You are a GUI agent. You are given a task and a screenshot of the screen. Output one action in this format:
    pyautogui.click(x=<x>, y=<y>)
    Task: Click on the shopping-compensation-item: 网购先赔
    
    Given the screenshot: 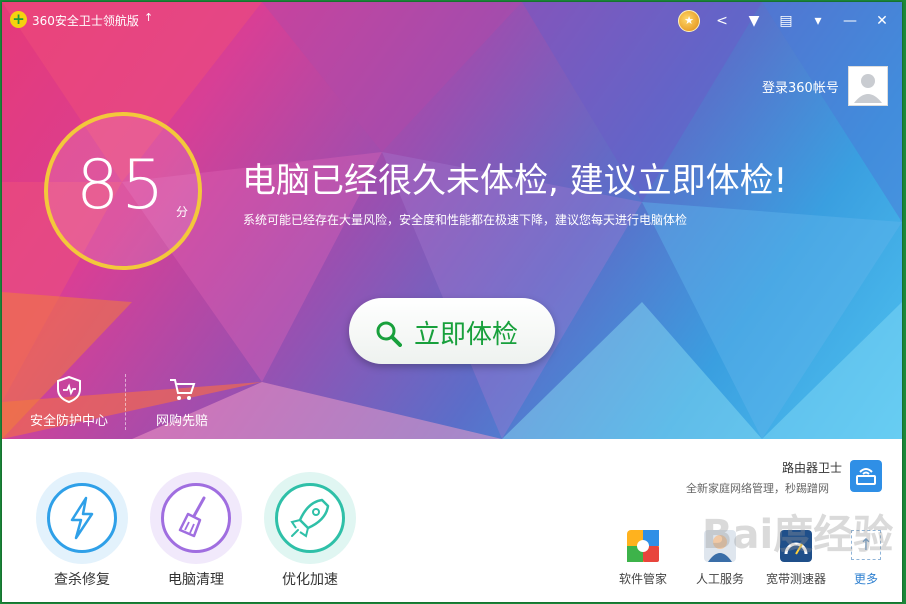 What is the action you would take?
    pyautogui.click(x=182, y=401)
    